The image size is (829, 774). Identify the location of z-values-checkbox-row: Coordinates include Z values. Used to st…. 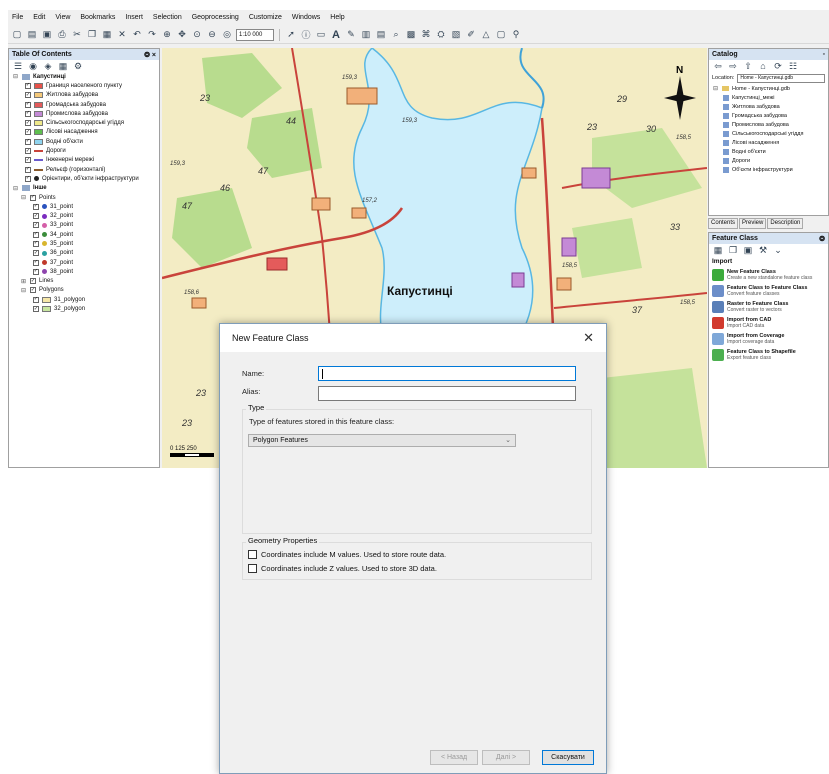
(342, 568).